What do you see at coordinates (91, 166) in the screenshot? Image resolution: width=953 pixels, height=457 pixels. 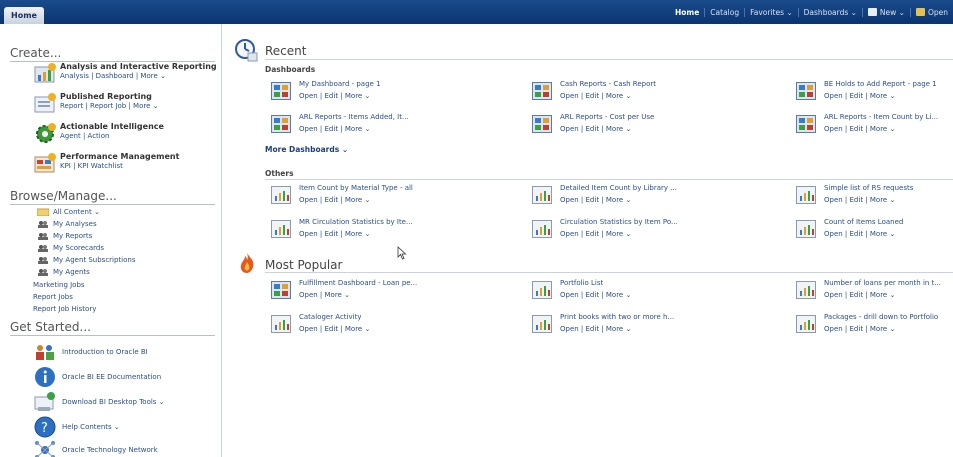 I see `create-performance-links: KPI | KPI Watchlist` at bounding box center [91, 166].